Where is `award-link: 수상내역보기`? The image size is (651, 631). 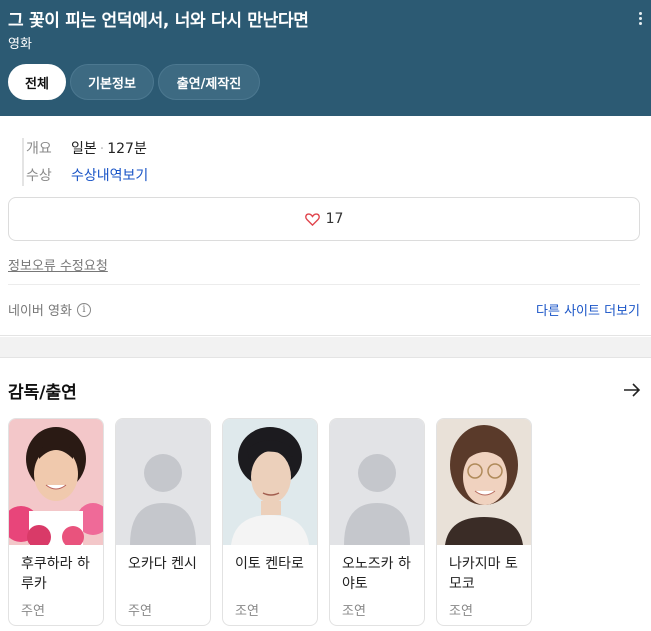 award-link: 수상내역보기 is located at coordinates (109, 176).